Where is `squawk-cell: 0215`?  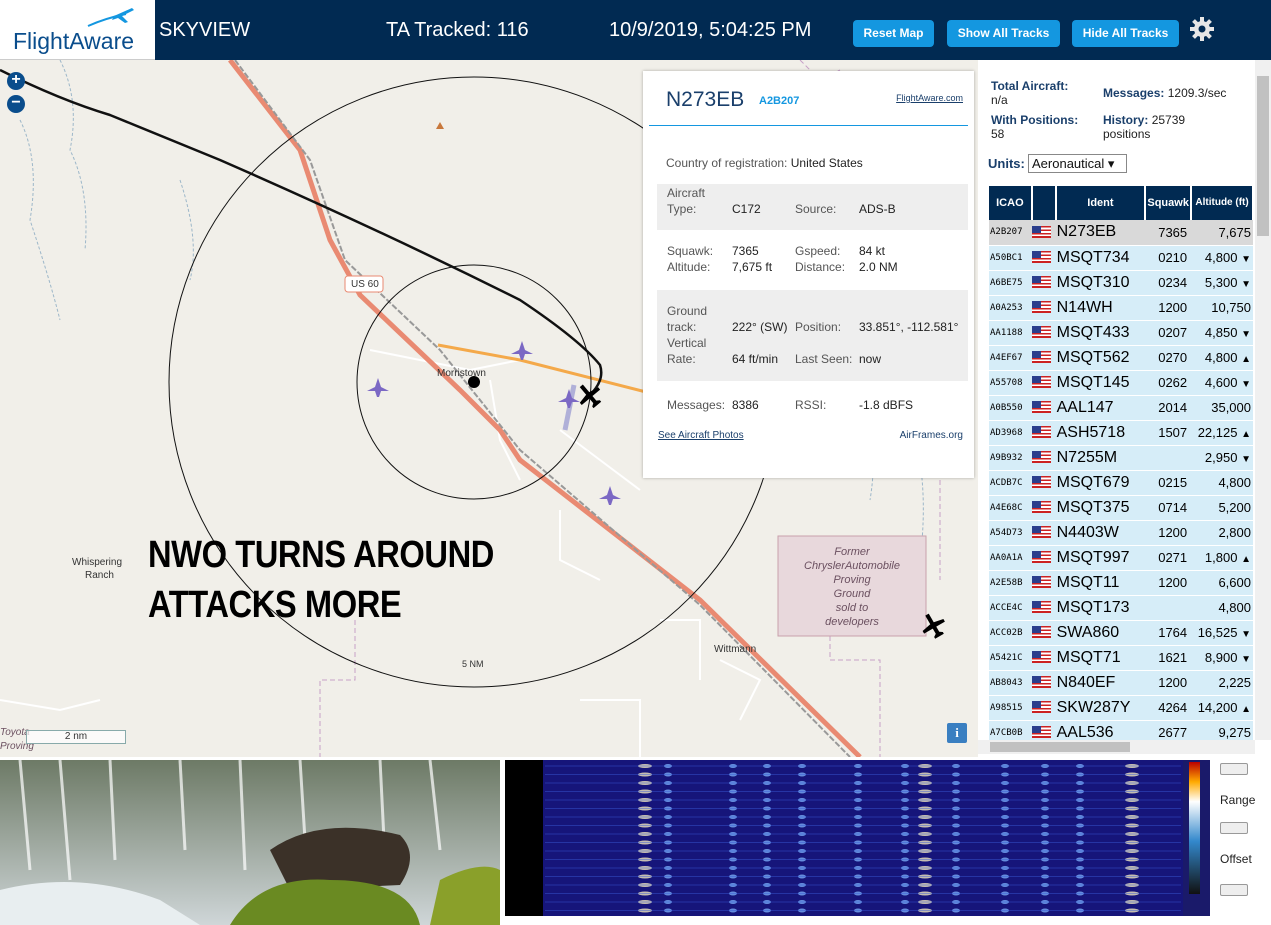 squawk-cell: 0215 is located at coordinates (1168, 483).